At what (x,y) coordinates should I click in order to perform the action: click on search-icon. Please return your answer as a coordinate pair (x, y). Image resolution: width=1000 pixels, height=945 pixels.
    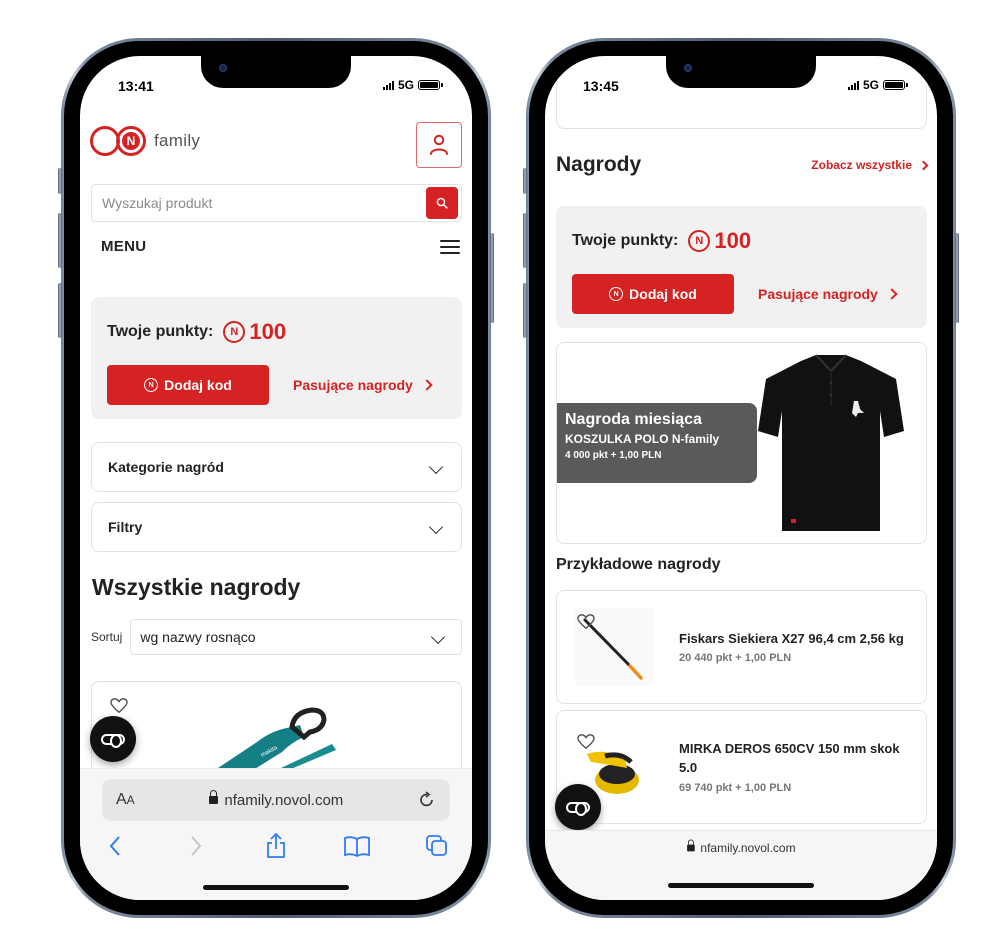
    Looking at the image, I should click on (442, 203).